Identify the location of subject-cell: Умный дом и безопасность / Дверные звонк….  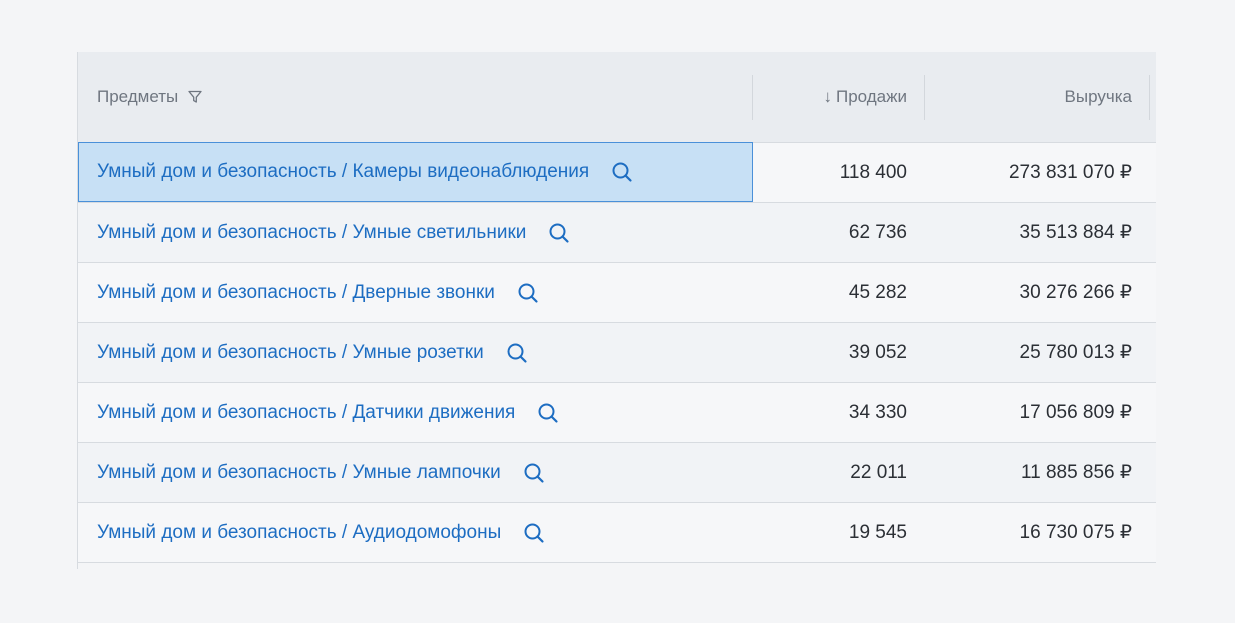
(415, 292).